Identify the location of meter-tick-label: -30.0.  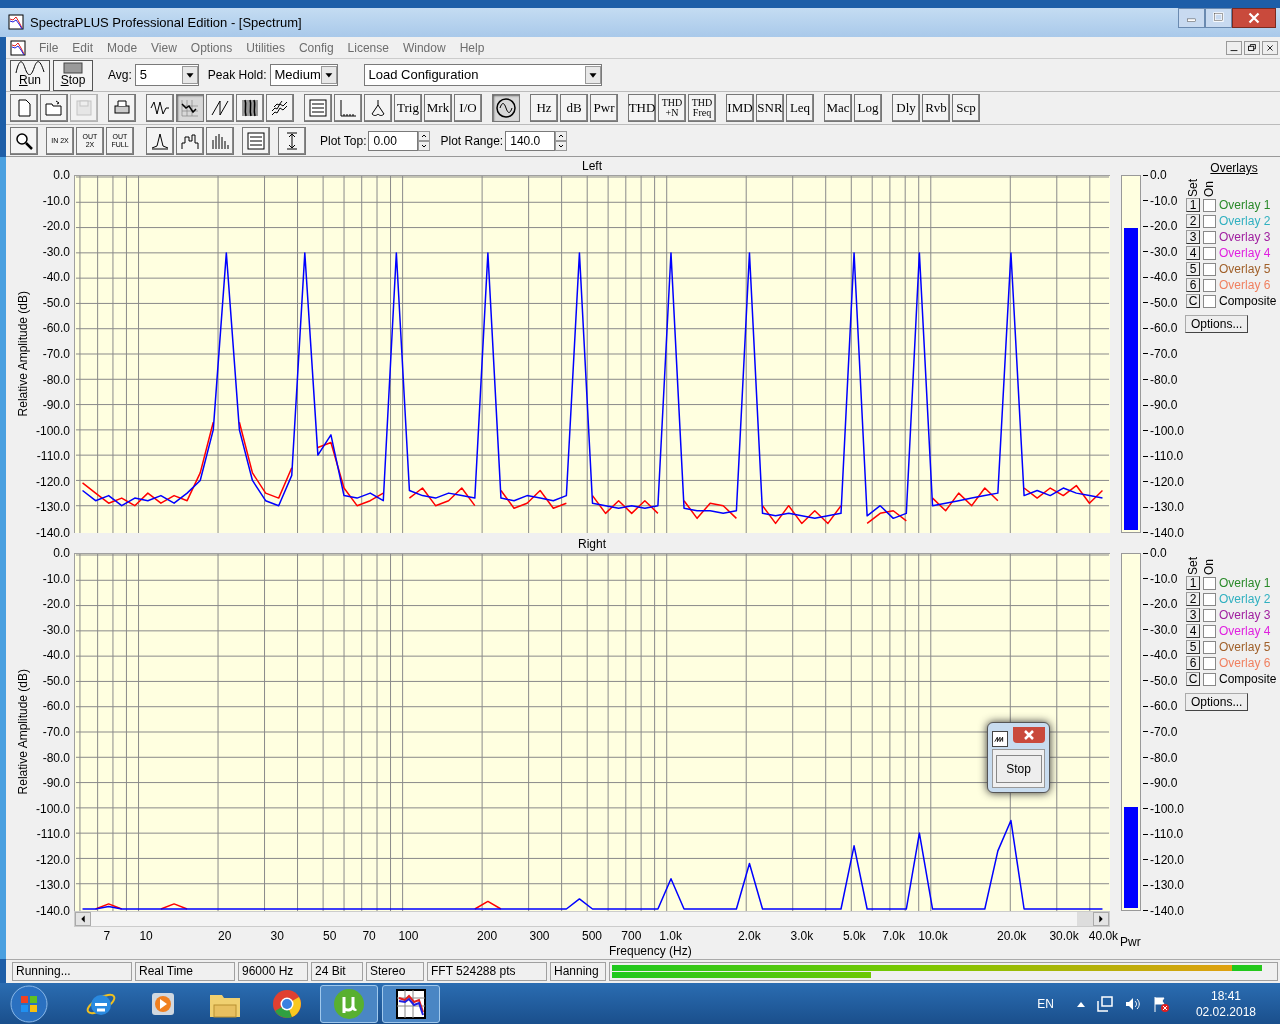
(1164, 629).